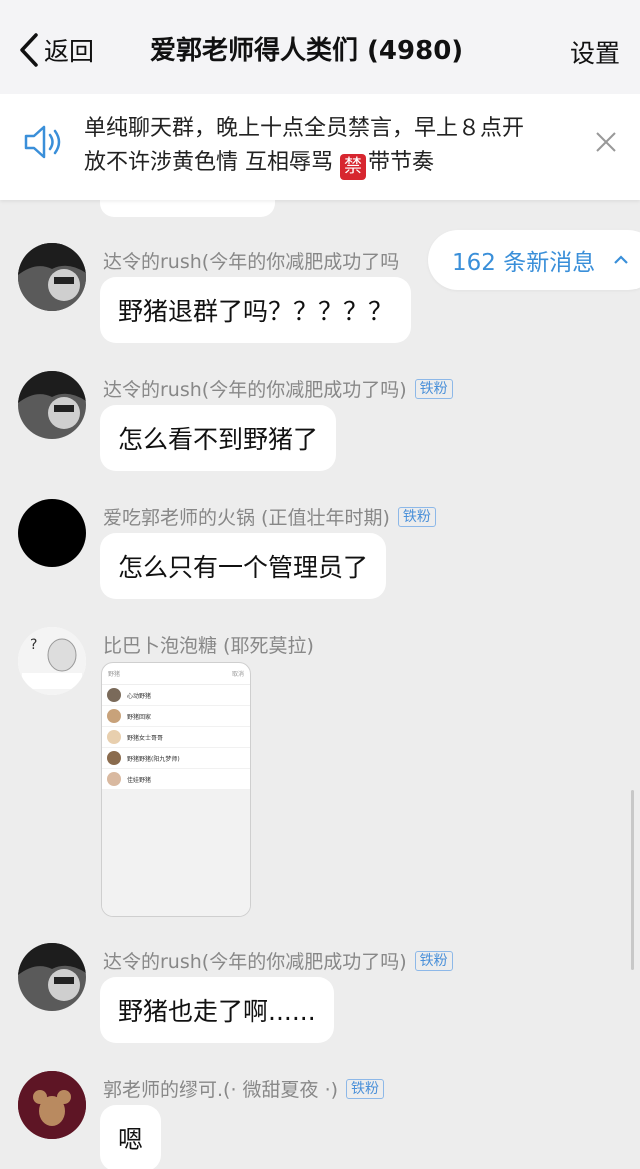  What do you see at coordinates (131, 1137) in the screenshot?
I see `message-bubble: 嗯` at bounding box center [131, 1137].